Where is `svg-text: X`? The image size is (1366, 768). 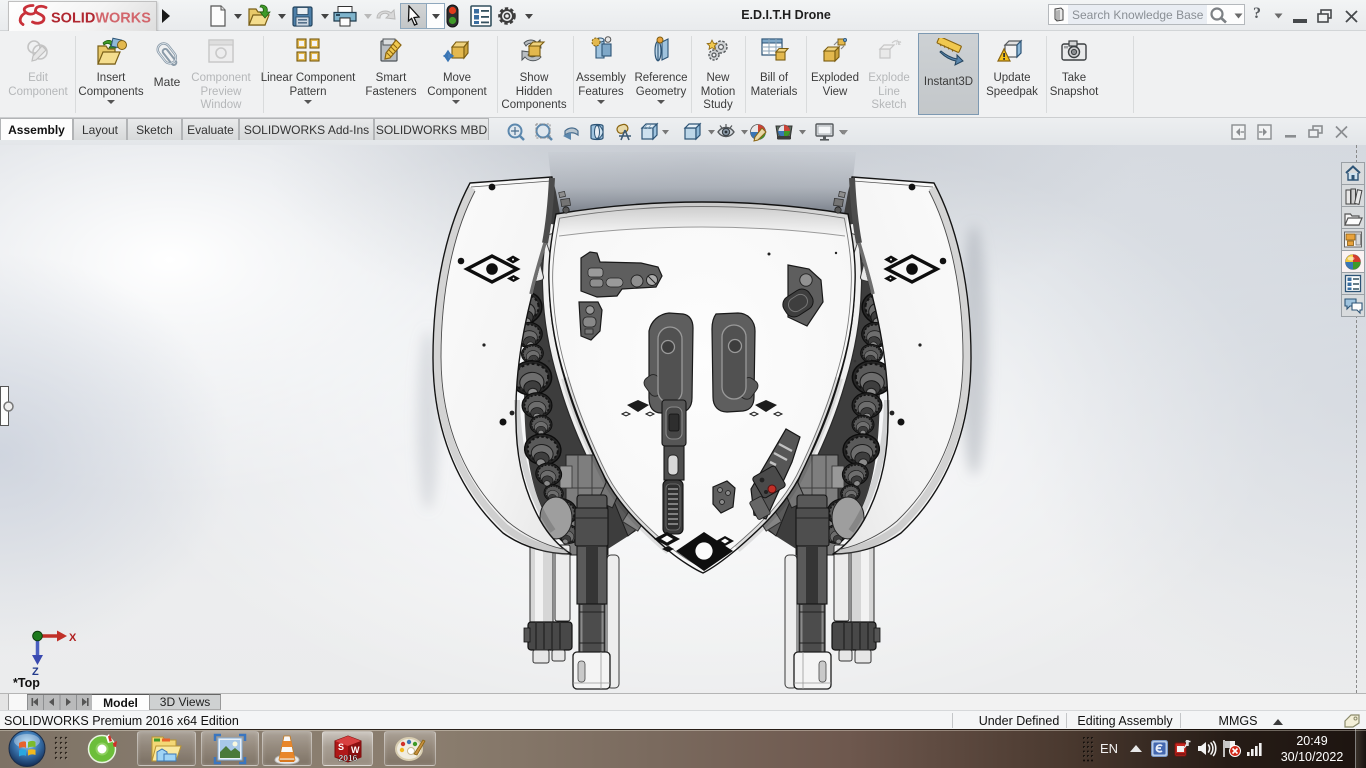
svg-text: X is located at coordinates (73, 638).